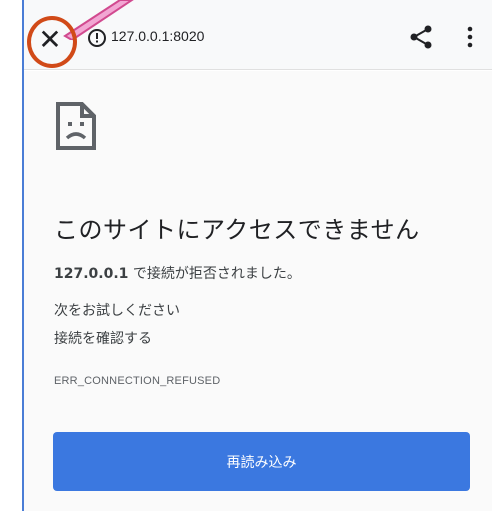  I want to click on reload-button-label: 再読み込み, so click(261, 462).